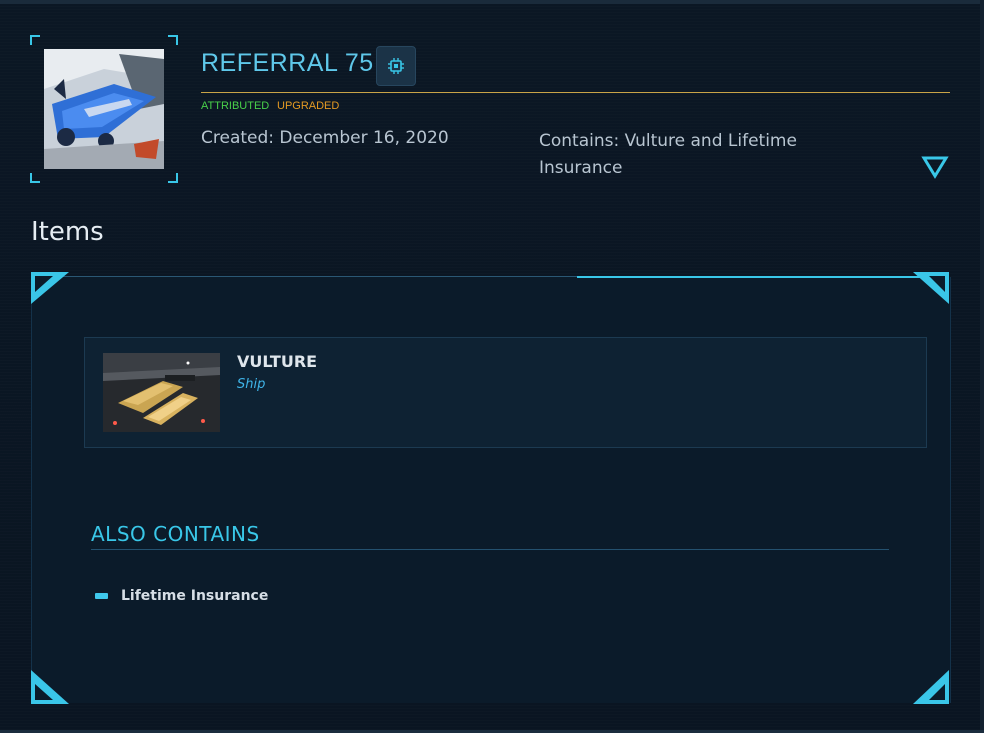 This screenshot has height=733, width=984. Describe the element at coordinates (931, 687) in the screenshot. I see `panel-corner-bottom-right` at that location.